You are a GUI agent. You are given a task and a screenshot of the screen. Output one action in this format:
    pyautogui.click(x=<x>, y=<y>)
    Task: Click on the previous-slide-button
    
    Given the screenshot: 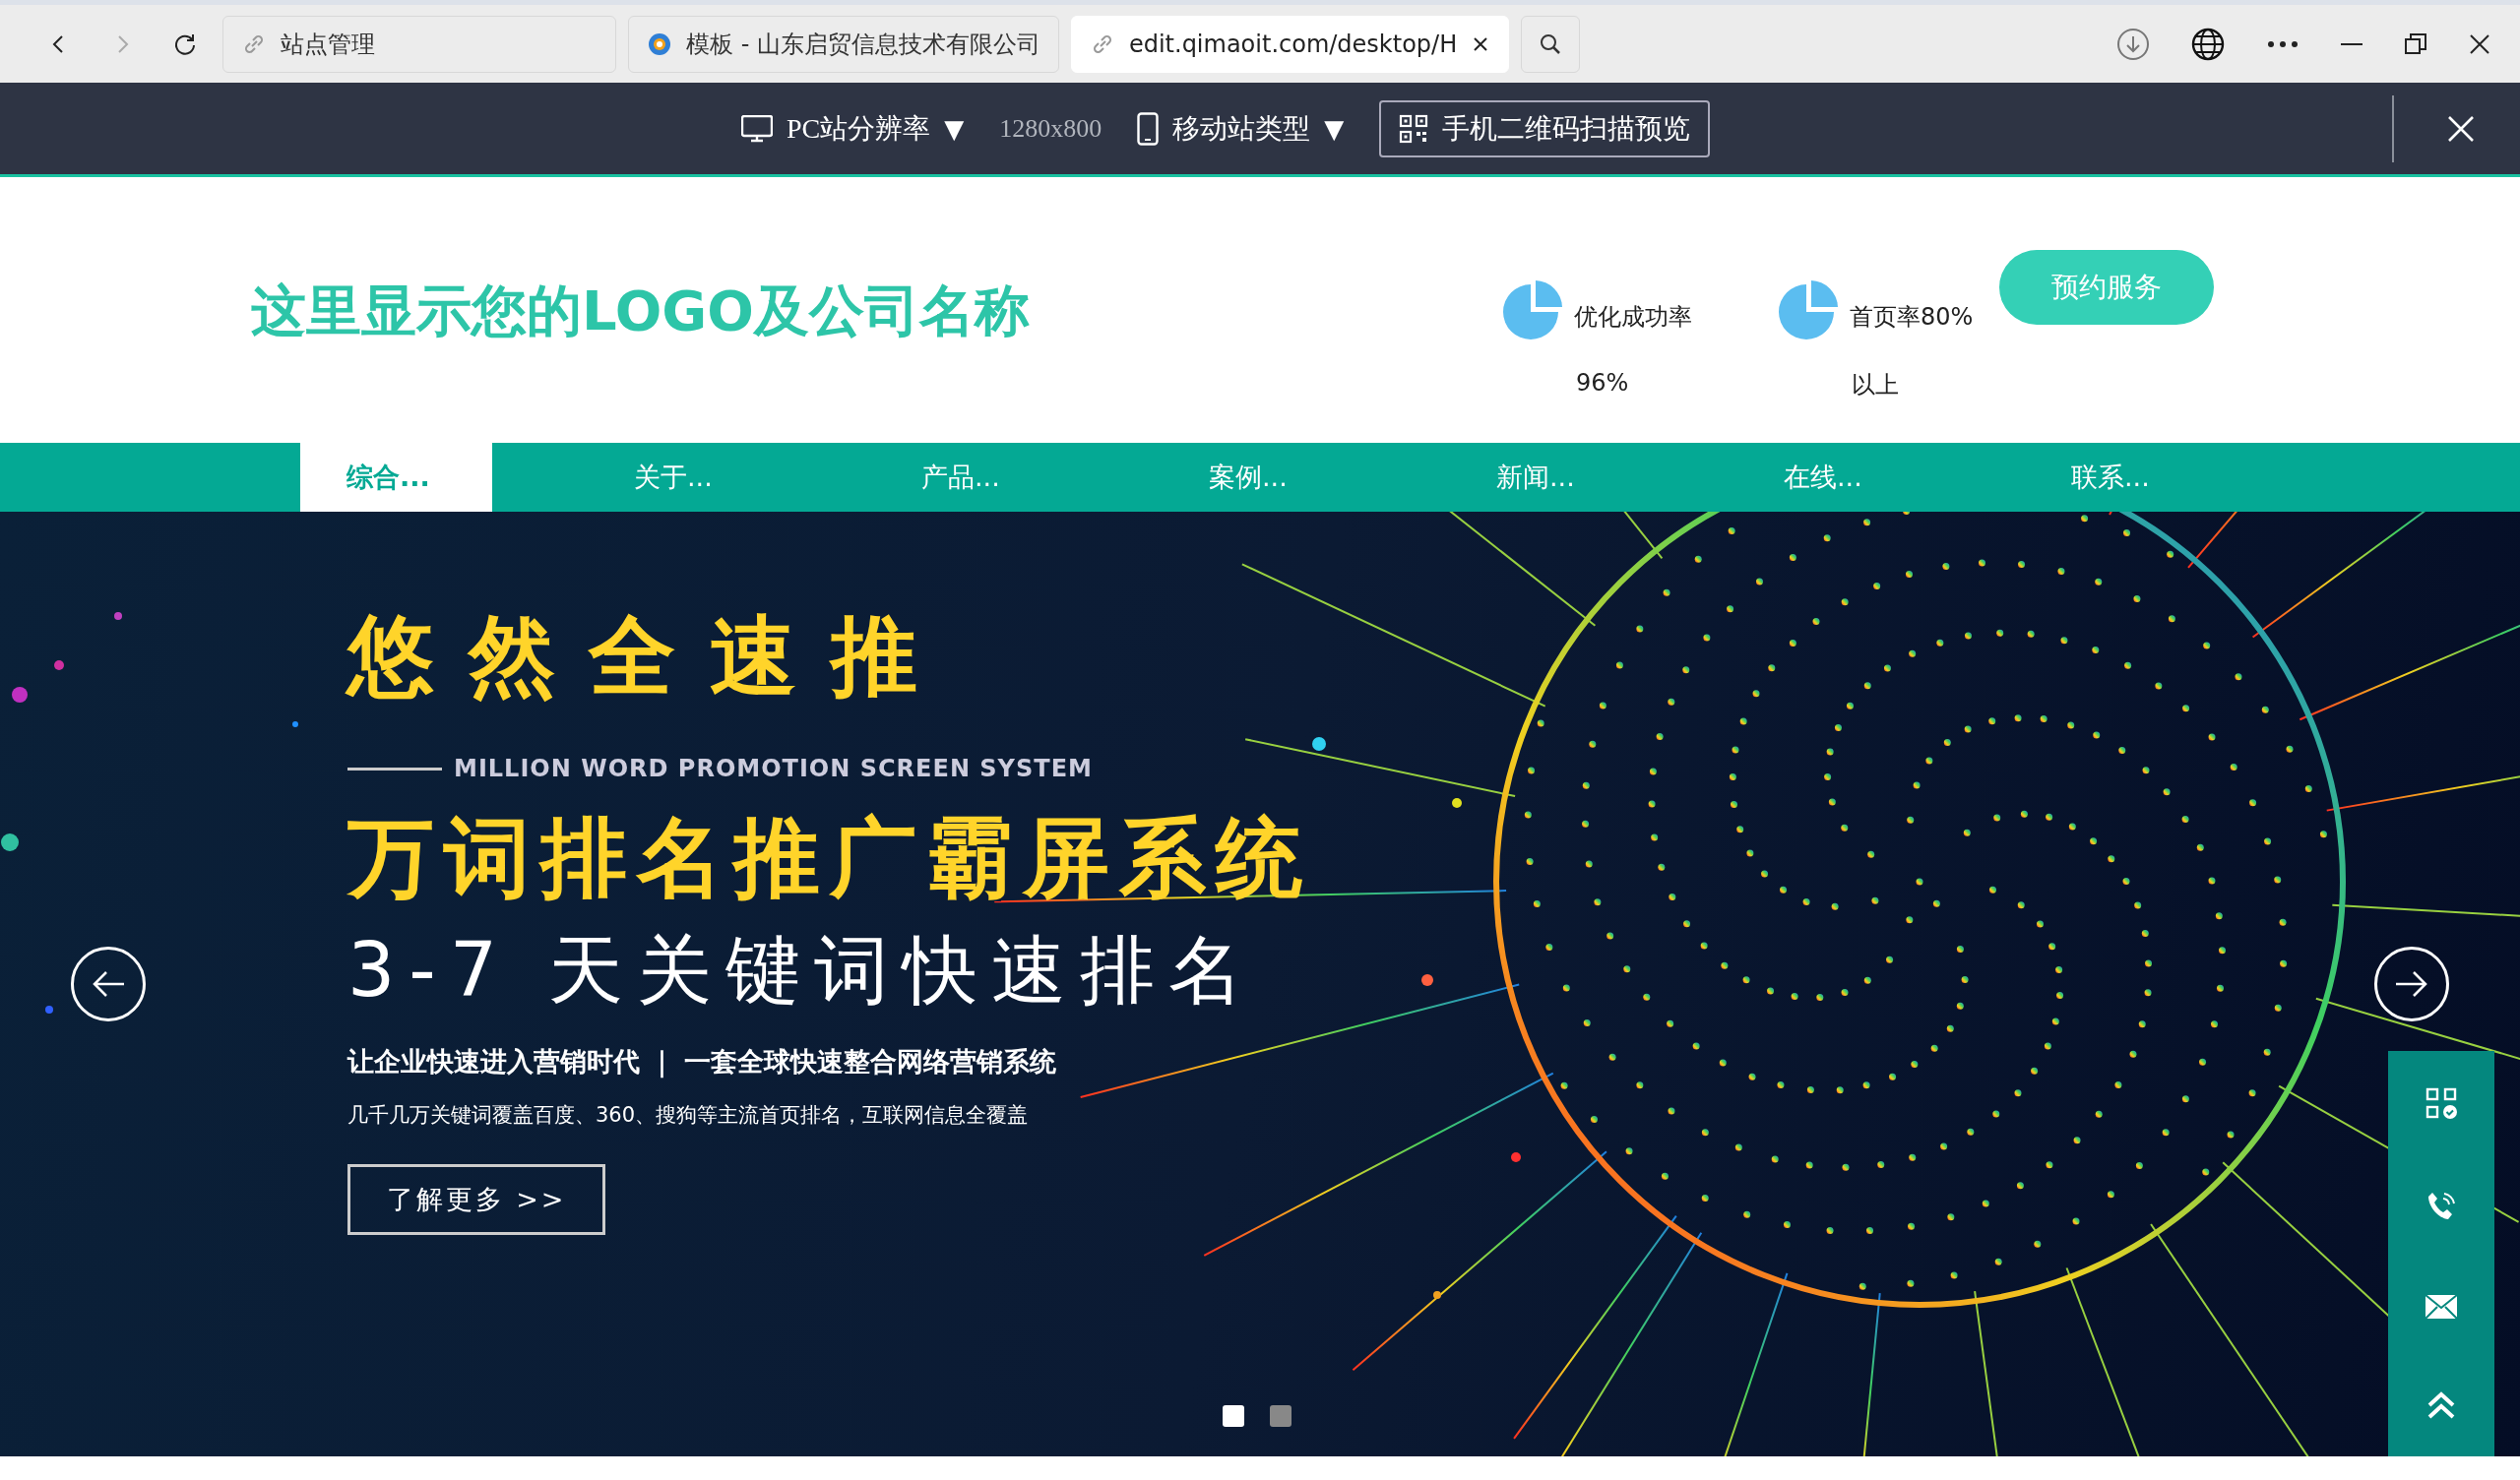 What is the action you would take?
    pyautogui.click(x=108, y=984)
    